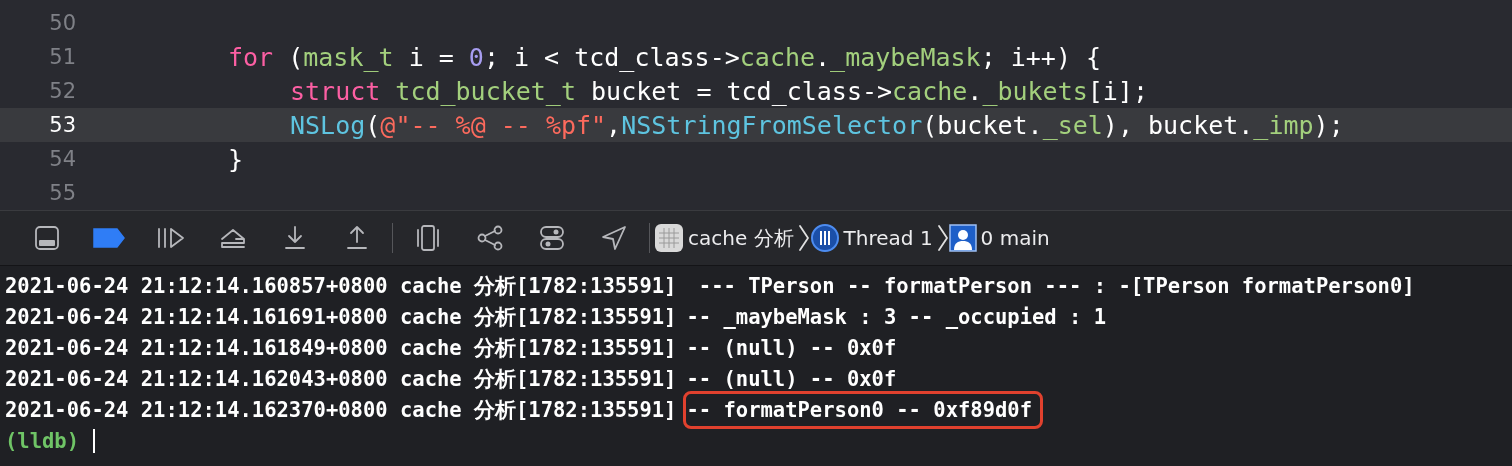 This screenshot has width=1512, height=466. What do you see at coordinates (669, 238) in the screenshot?
I see `app-icon` at bounding box center [669, 238].